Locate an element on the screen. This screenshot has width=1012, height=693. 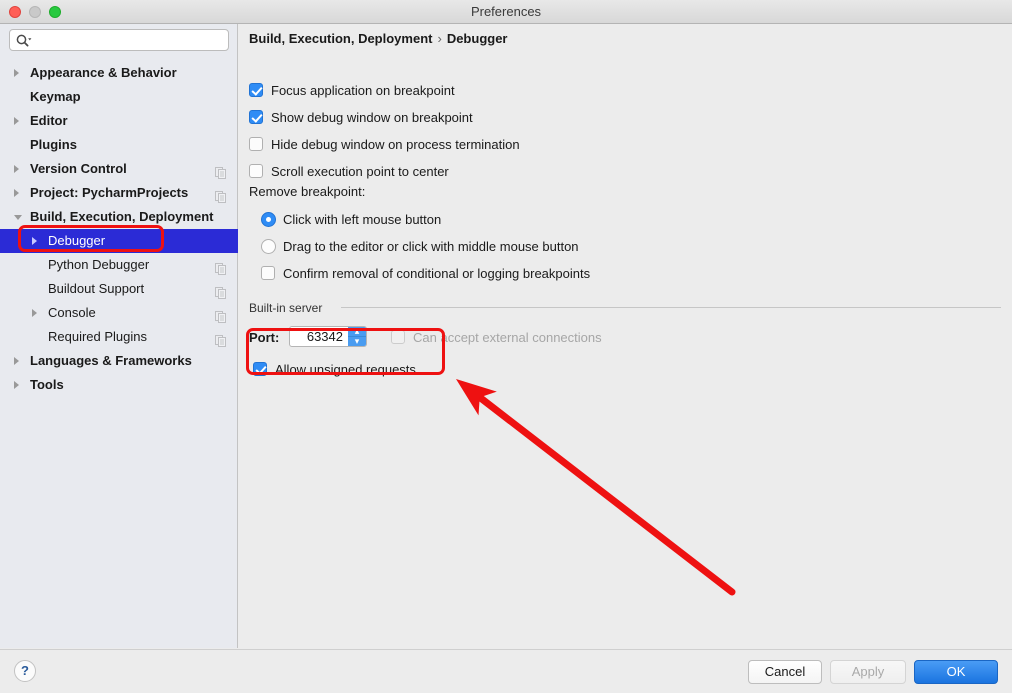
sidebar-item-build-execution-deployment: Build, Execution, Deployment is located at coordinates (119, 217).